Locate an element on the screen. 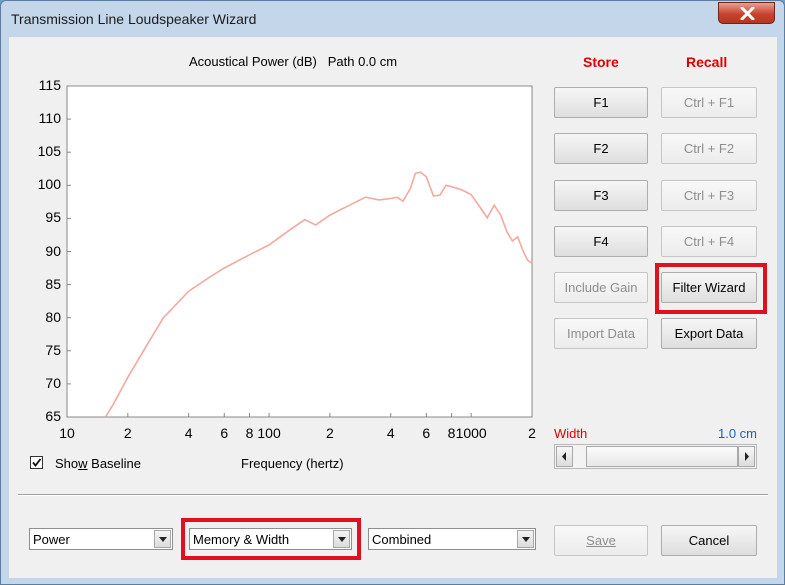  include-gain-button: Include Gain is located at coordinates (601, 287).